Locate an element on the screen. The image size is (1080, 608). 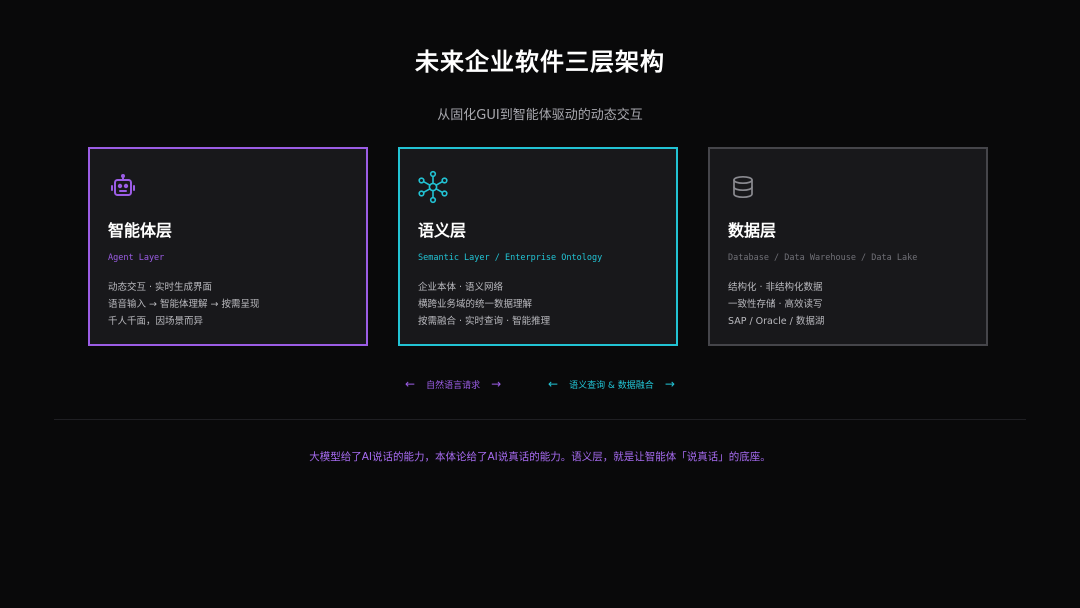
description-line: 横跨业务域的统一数据理解 is located at coordinates (475, 304).